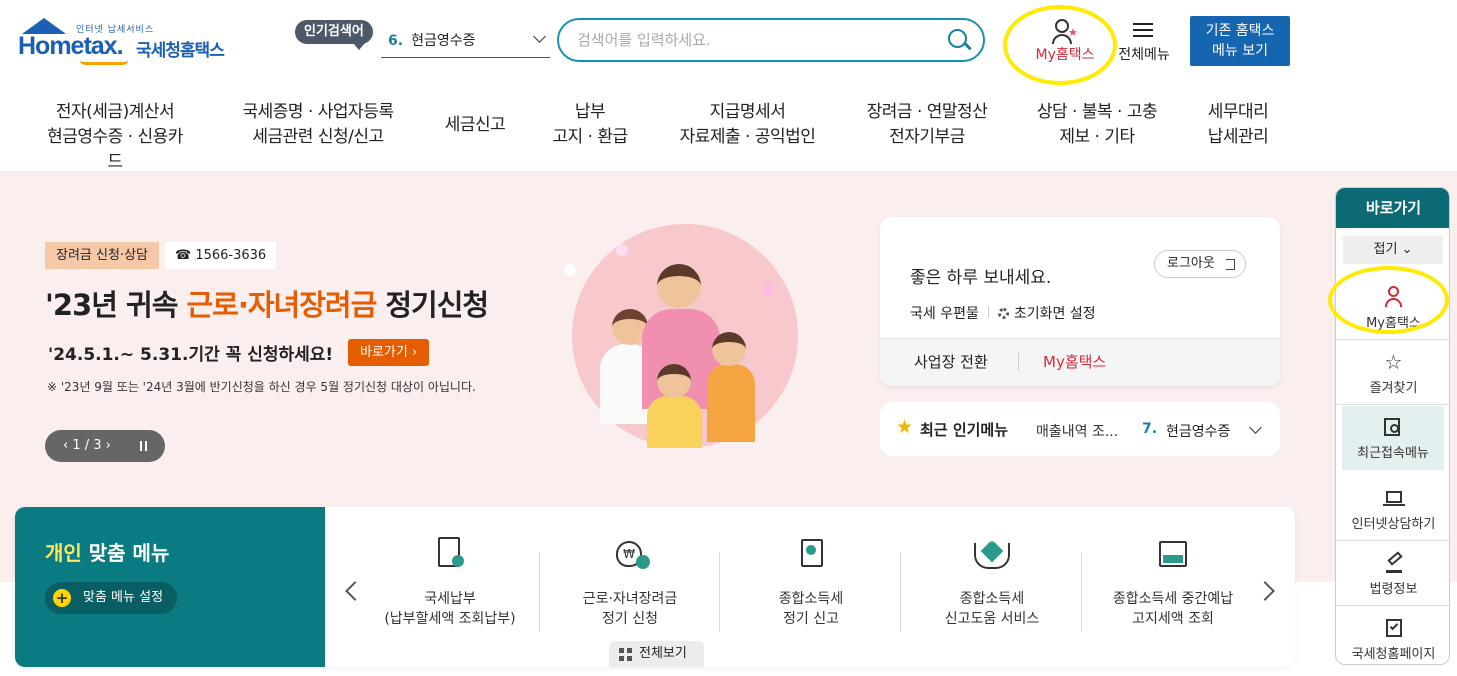 This screenshot has height=676, width=1457. Describe the element at coordinates (318, 125) in the screenshot. I see `gnb-item-certificate: 국세증명 · 사업자등록 세금관련 신청/신고` at that location.